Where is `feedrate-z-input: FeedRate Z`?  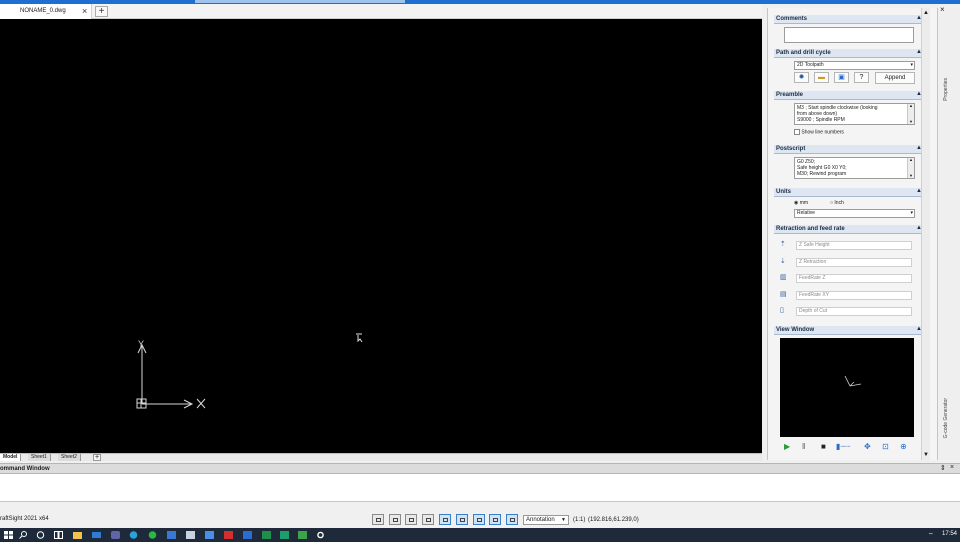
feedrate-z-input: FeedRate Z is located at coordinates (854, 278).